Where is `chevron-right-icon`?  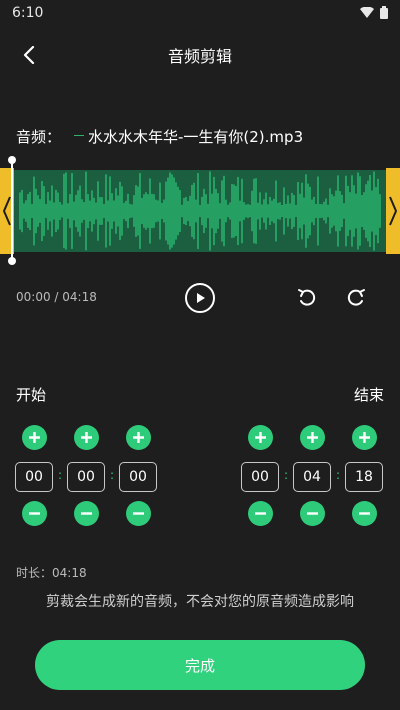 chevron-right-icon is located at coordinates (393, 211).